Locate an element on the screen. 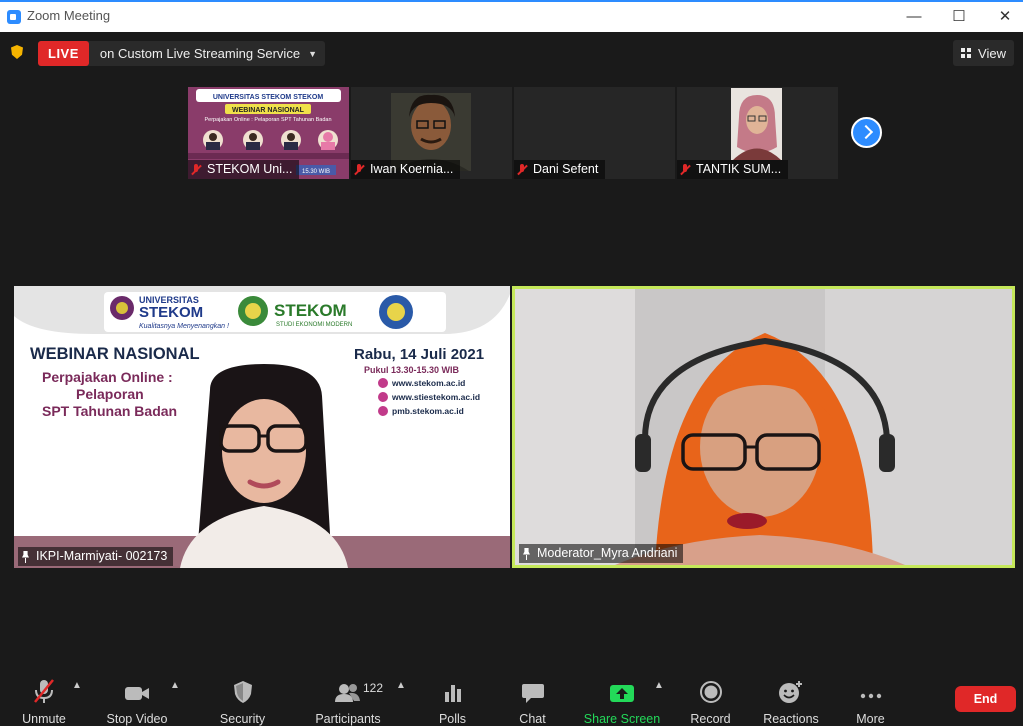 Image resolution: width=1023 pixels, height=726 pixels. live-stream-dropdown: LIVE on Custom Live Streaming Service ▼ is located at coordinates (181, 53).